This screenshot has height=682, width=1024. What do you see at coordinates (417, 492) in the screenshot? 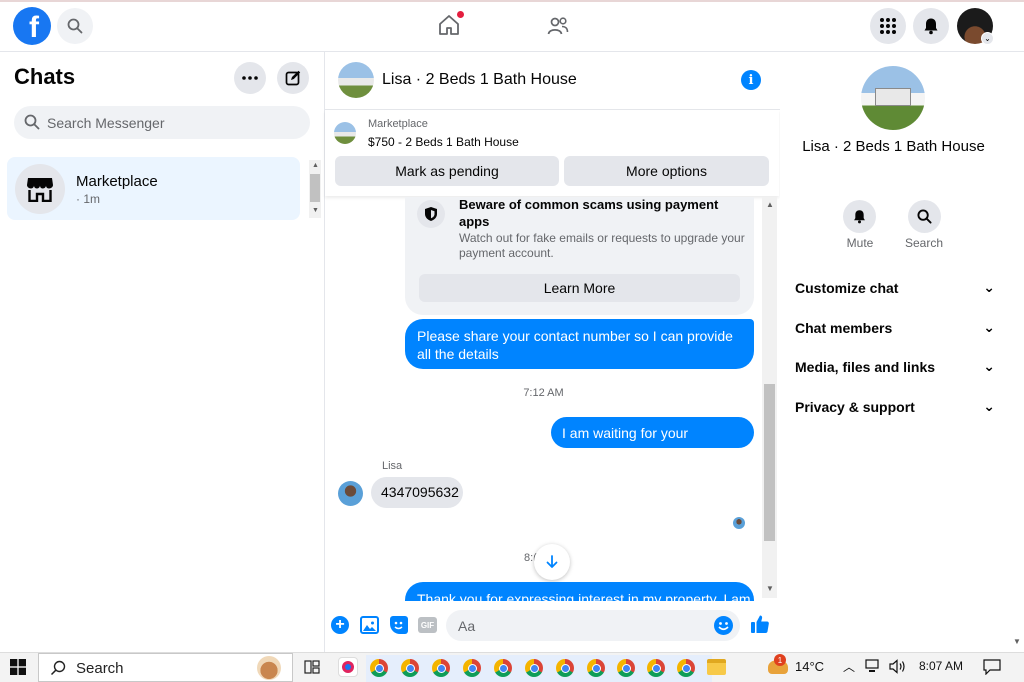
I see `incoming-message: 4347095632` at bounding box center [417, 492].